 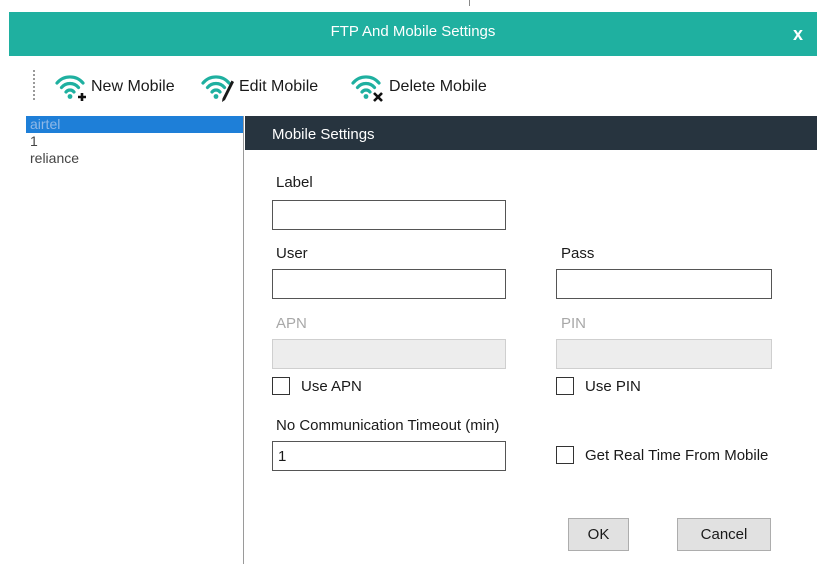 I want to click on ok-button: OK, so click(x=598, y=534).